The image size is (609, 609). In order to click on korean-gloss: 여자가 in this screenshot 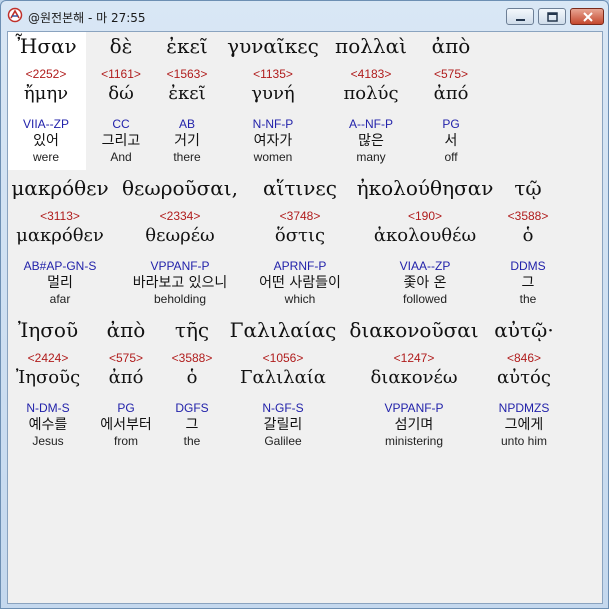, I will do `click(273, 141)`.